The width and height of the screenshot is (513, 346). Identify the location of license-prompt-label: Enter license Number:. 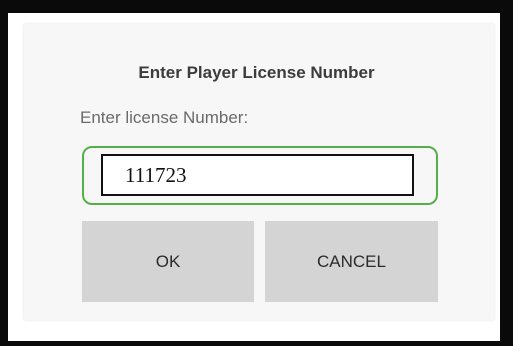
(164, 117).